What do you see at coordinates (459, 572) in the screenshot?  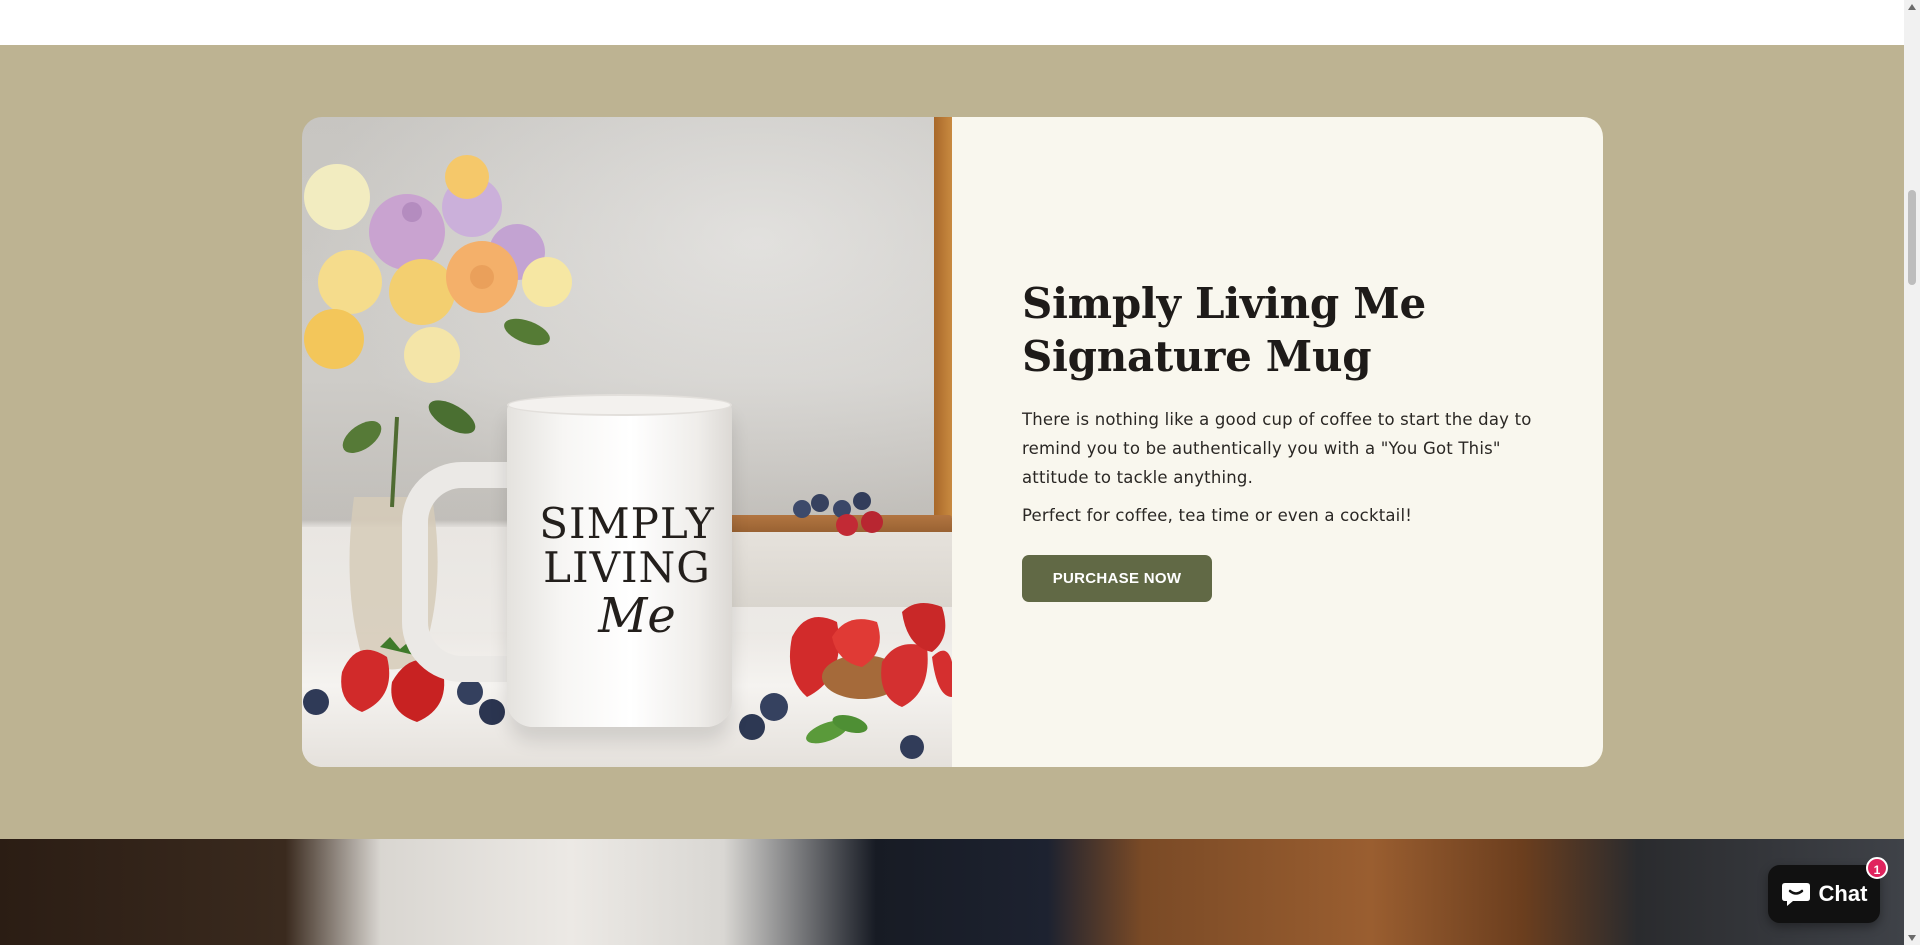 I see `mug-handle` at bounding box center [459, 572].